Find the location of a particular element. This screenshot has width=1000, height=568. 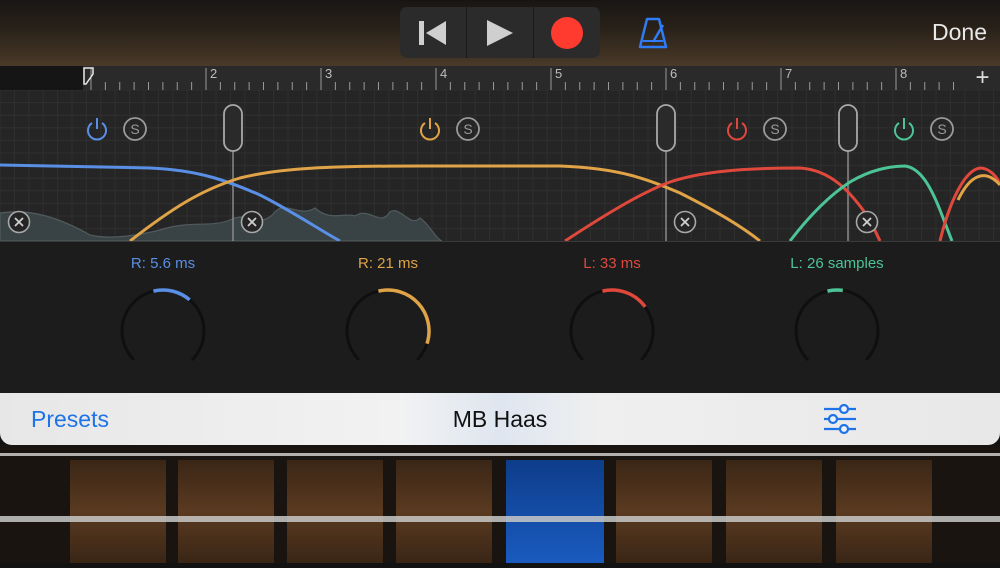

play-button is located at coordinates (500, 32).